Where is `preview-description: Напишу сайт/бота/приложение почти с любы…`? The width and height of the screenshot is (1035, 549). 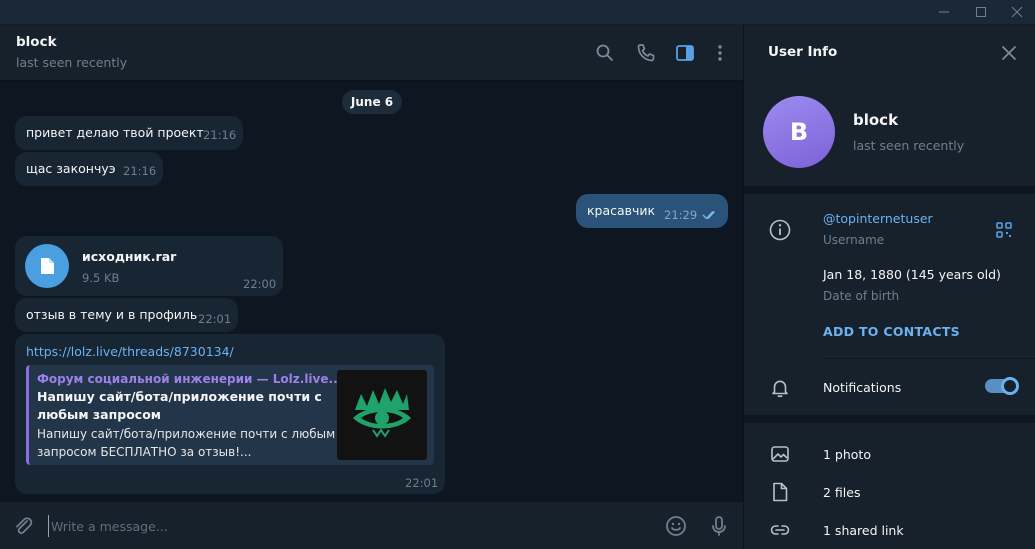 preview-description: Напишу сайт/бота/приложение почти с любы… is located at coordinates (186, 443).